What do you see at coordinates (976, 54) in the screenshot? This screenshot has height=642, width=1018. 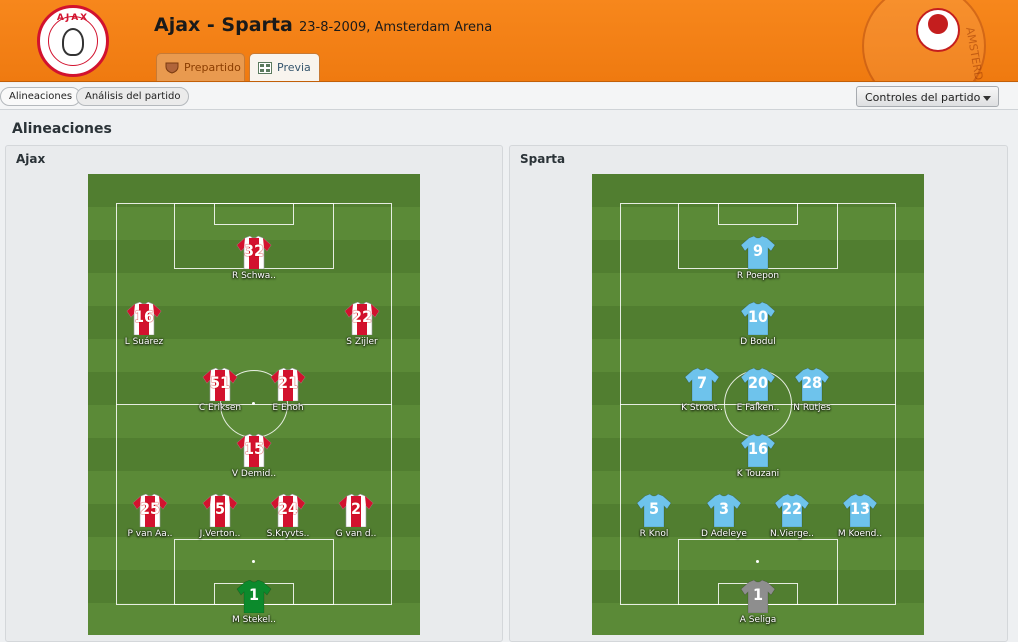 I see `watermark-text: AMSTERDAM` at bounding box center [976, 54].